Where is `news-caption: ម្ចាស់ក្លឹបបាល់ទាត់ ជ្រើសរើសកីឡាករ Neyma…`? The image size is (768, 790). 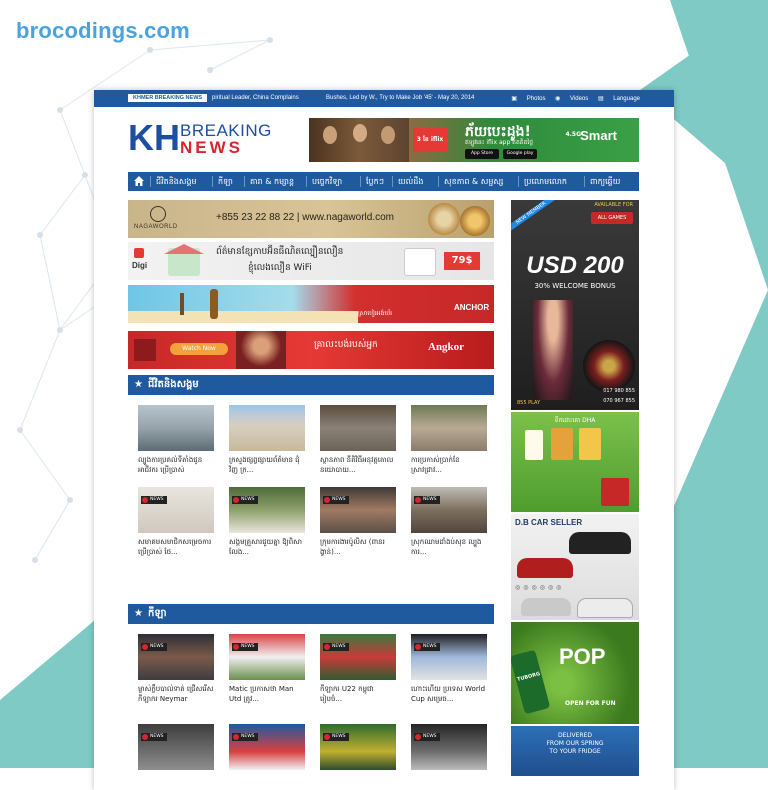 news-caption: ម្ចាស់ក្លឹបបាល់ទាត់ ជ្រើសរើសកីឡាករ Neyma… is located at coordinates (176, 694).